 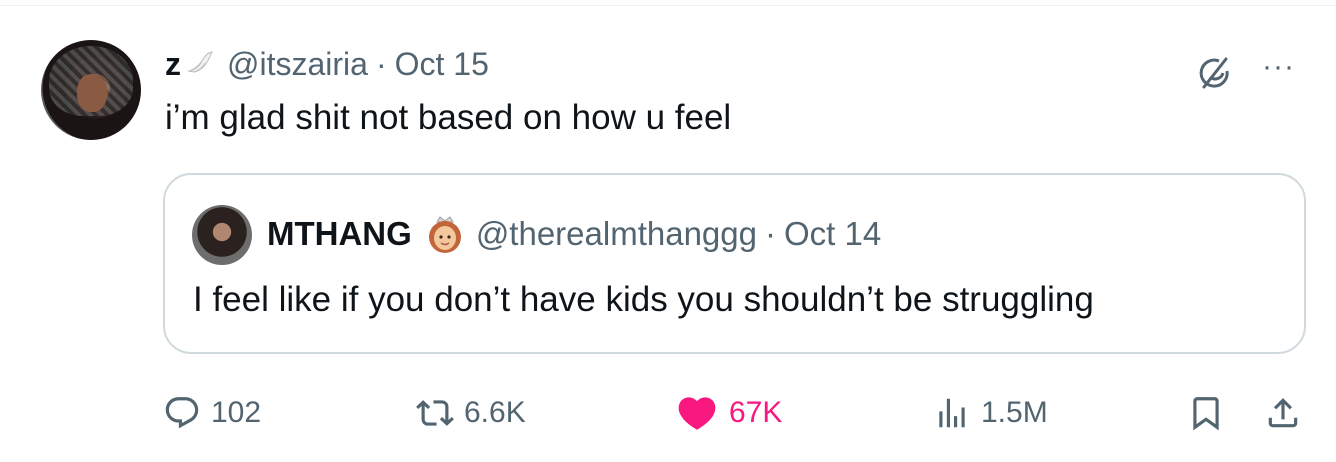 I want to click on grok-icon, so click(x=1215, y=73).